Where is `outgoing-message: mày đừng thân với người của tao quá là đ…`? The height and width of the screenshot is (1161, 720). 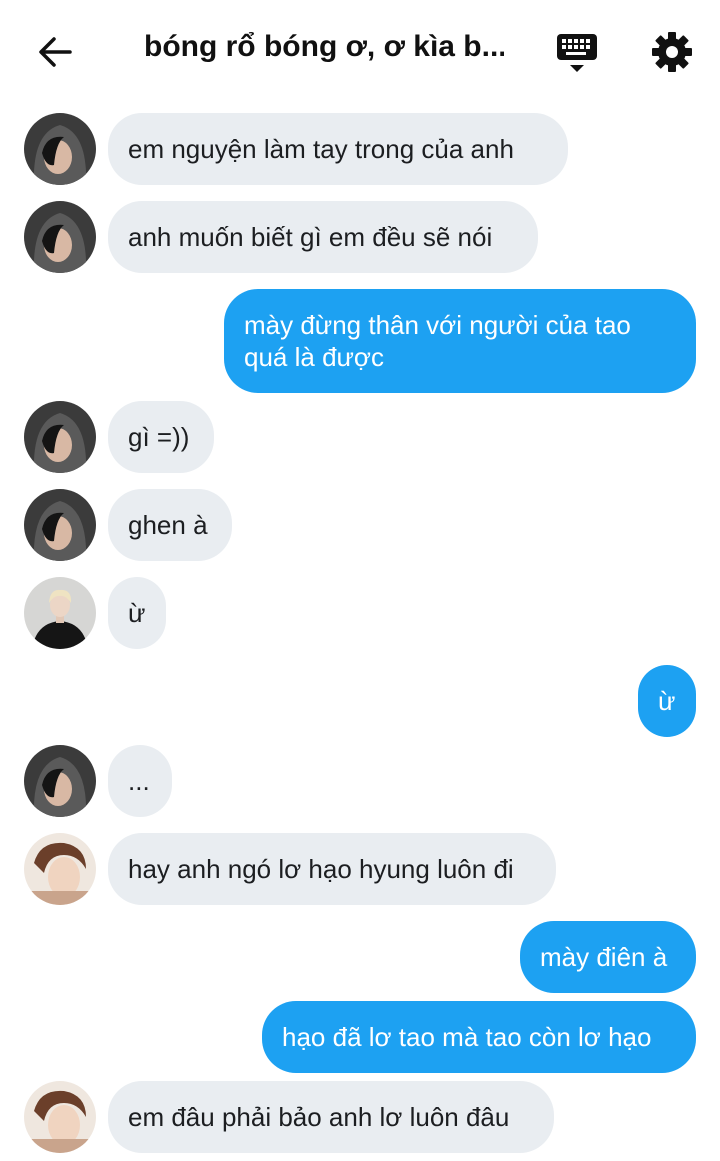
outgoing-message: mày đừng thân với người của tao quá là đ… is located at coordinates (460, 341).